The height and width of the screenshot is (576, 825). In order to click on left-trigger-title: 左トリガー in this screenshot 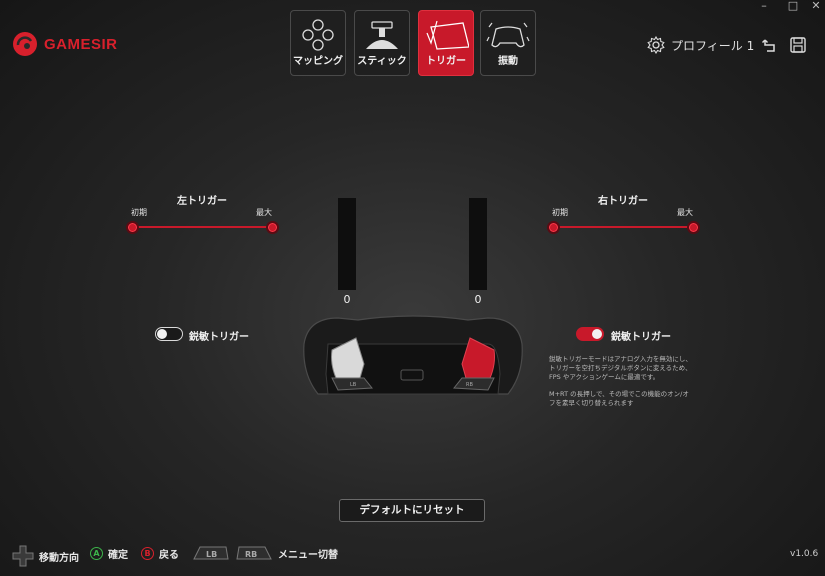, I will do `click(202, 201)`.